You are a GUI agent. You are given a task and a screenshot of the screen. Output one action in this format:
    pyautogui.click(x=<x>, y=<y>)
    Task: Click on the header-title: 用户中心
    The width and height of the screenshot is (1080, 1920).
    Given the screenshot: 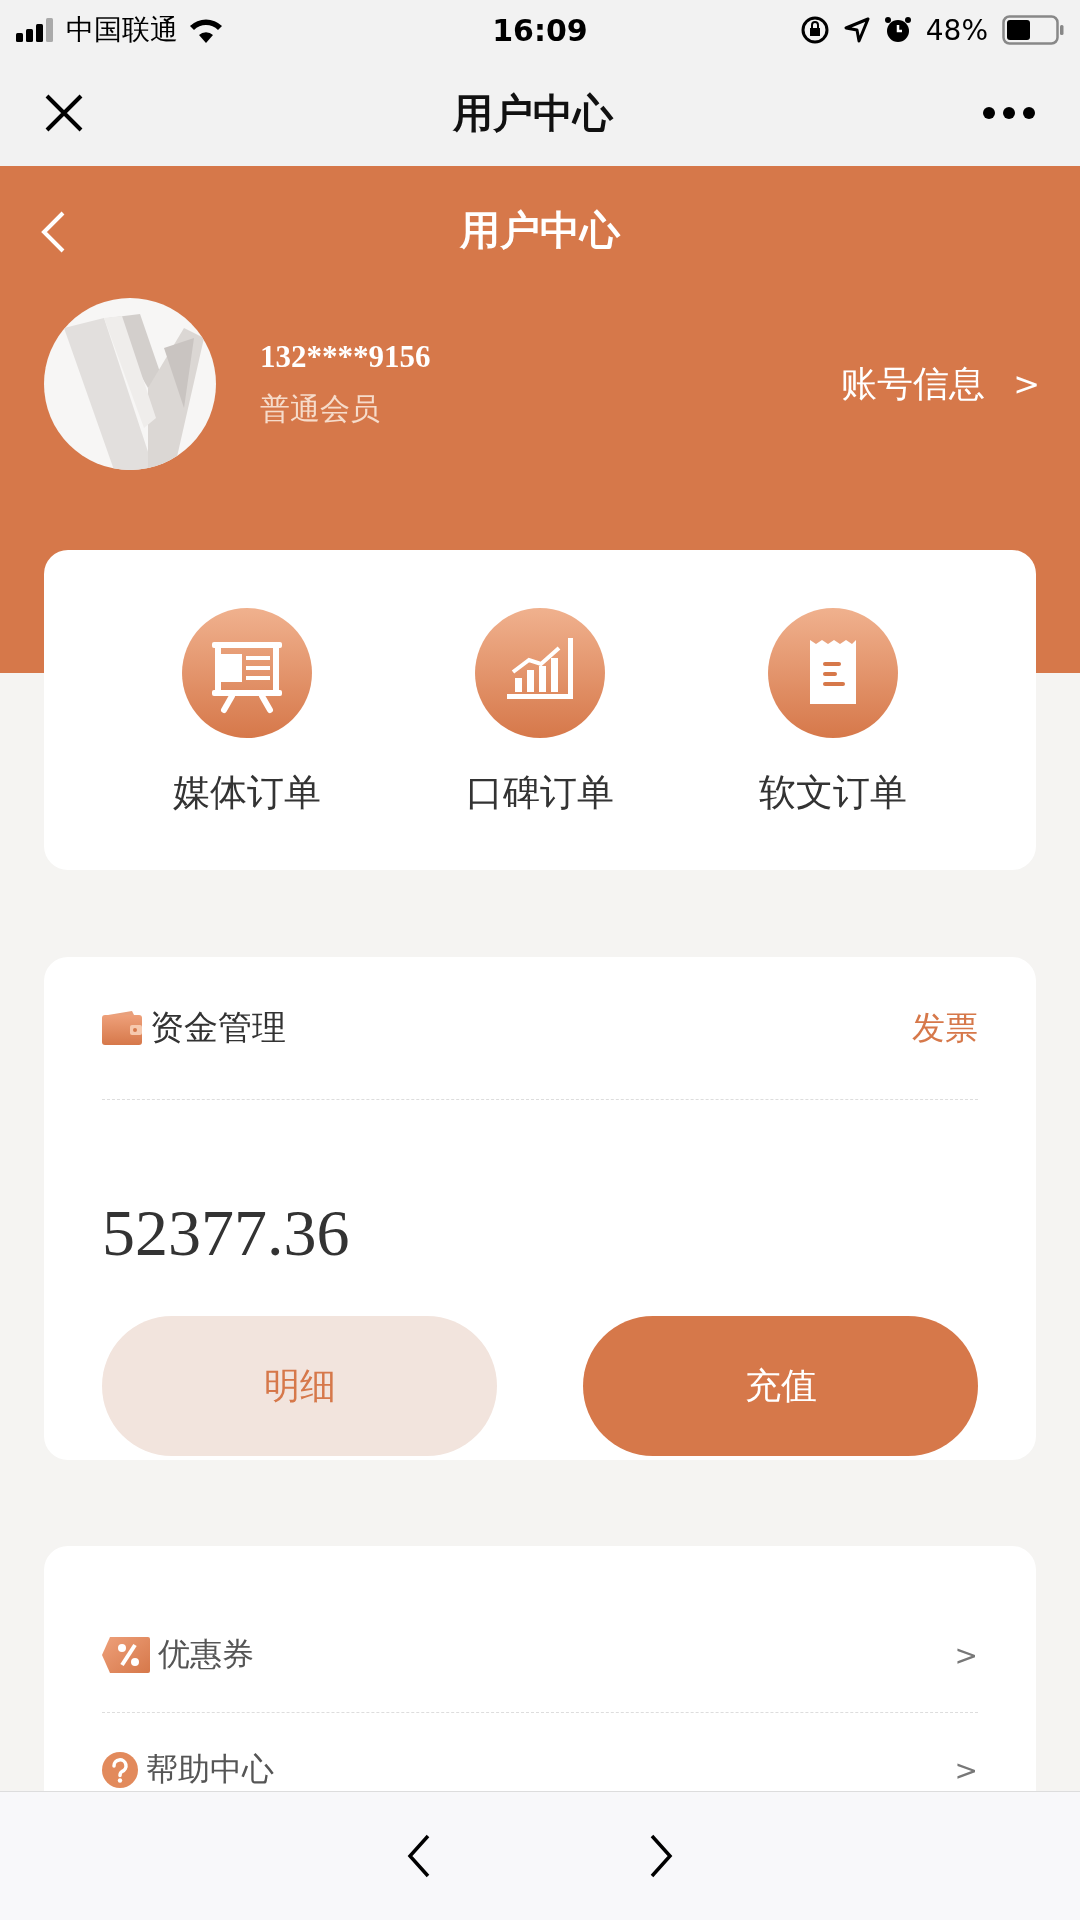 What is the action you would take?
    pyautogui.click(x=540, y=230)
    